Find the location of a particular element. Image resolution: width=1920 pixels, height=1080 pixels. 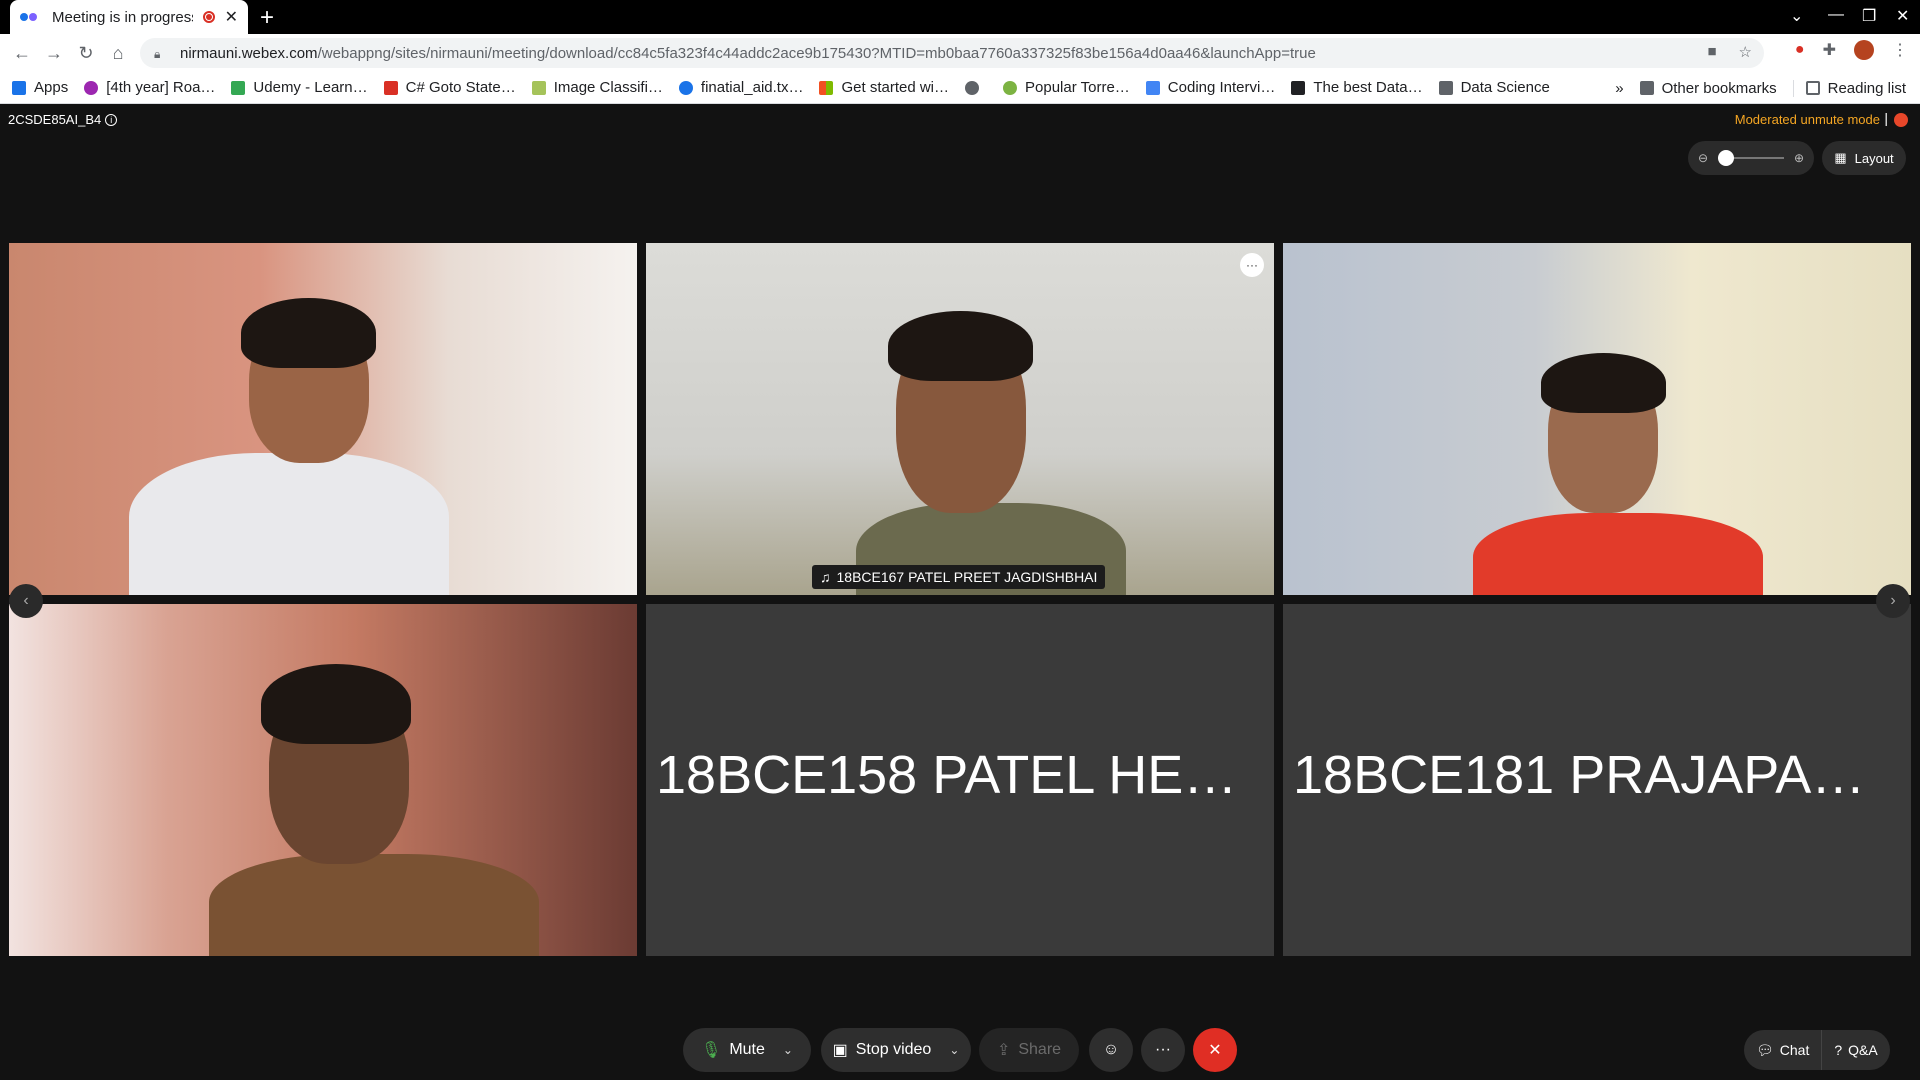

home-icon: ⌂ is located at coordinates (118, 53).